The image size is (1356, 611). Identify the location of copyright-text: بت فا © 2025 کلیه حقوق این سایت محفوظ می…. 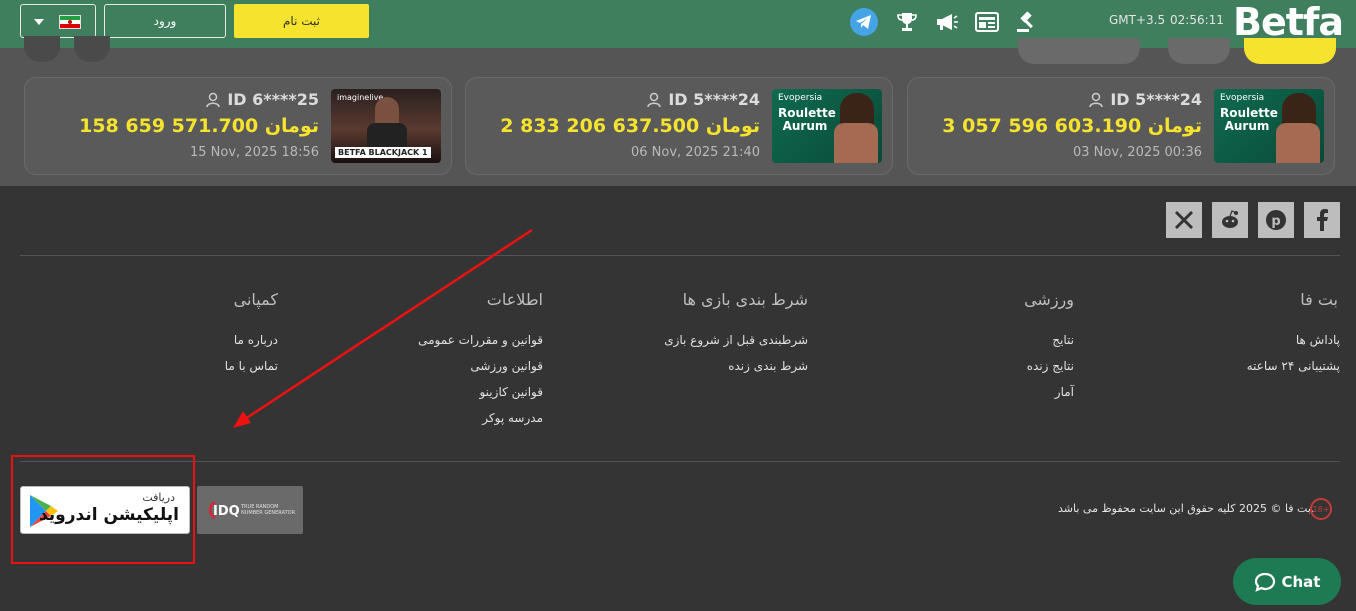
(1186, 508).